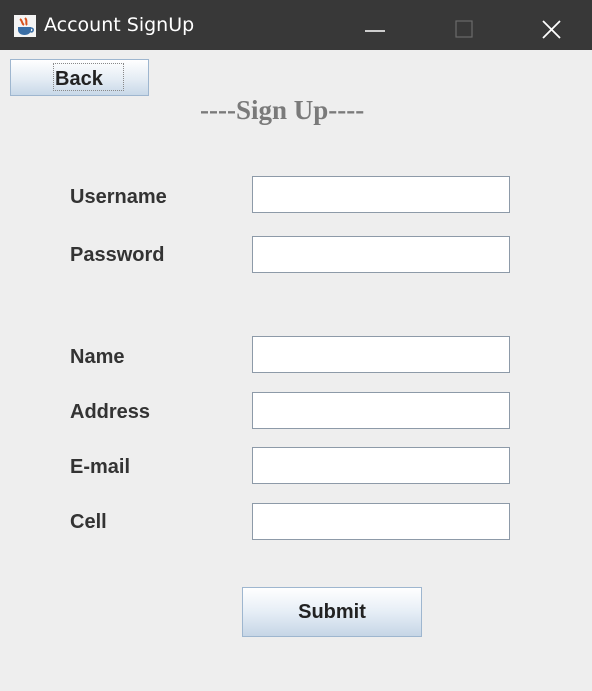  What do you see at coordinates (117, 255) in the screenshot?
I see `password-label: Password` at bounding box center [117, 255].